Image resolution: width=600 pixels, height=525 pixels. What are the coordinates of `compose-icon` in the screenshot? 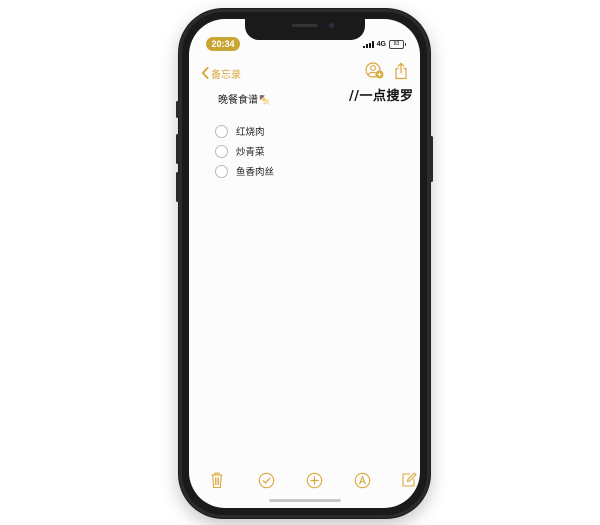 It's located at (409, 479).